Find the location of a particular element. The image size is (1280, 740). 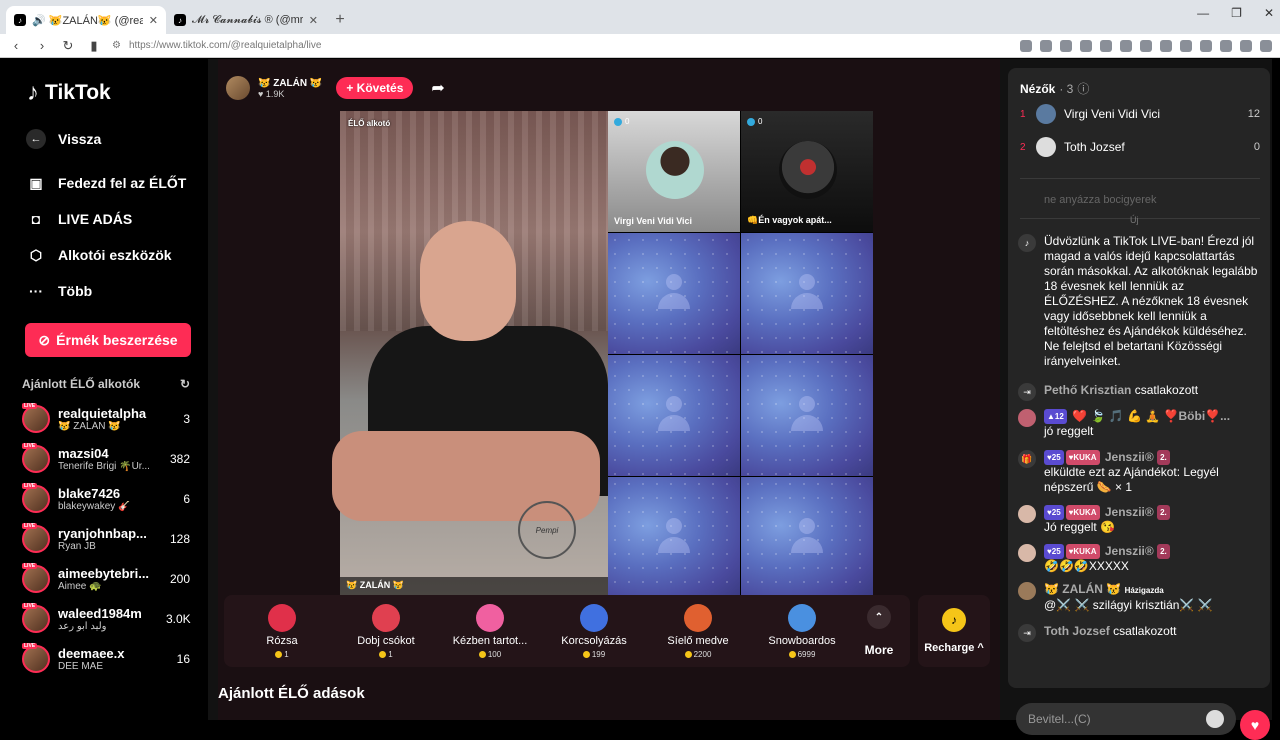

viewer-count: 6 is located at coordinates (186, 499).